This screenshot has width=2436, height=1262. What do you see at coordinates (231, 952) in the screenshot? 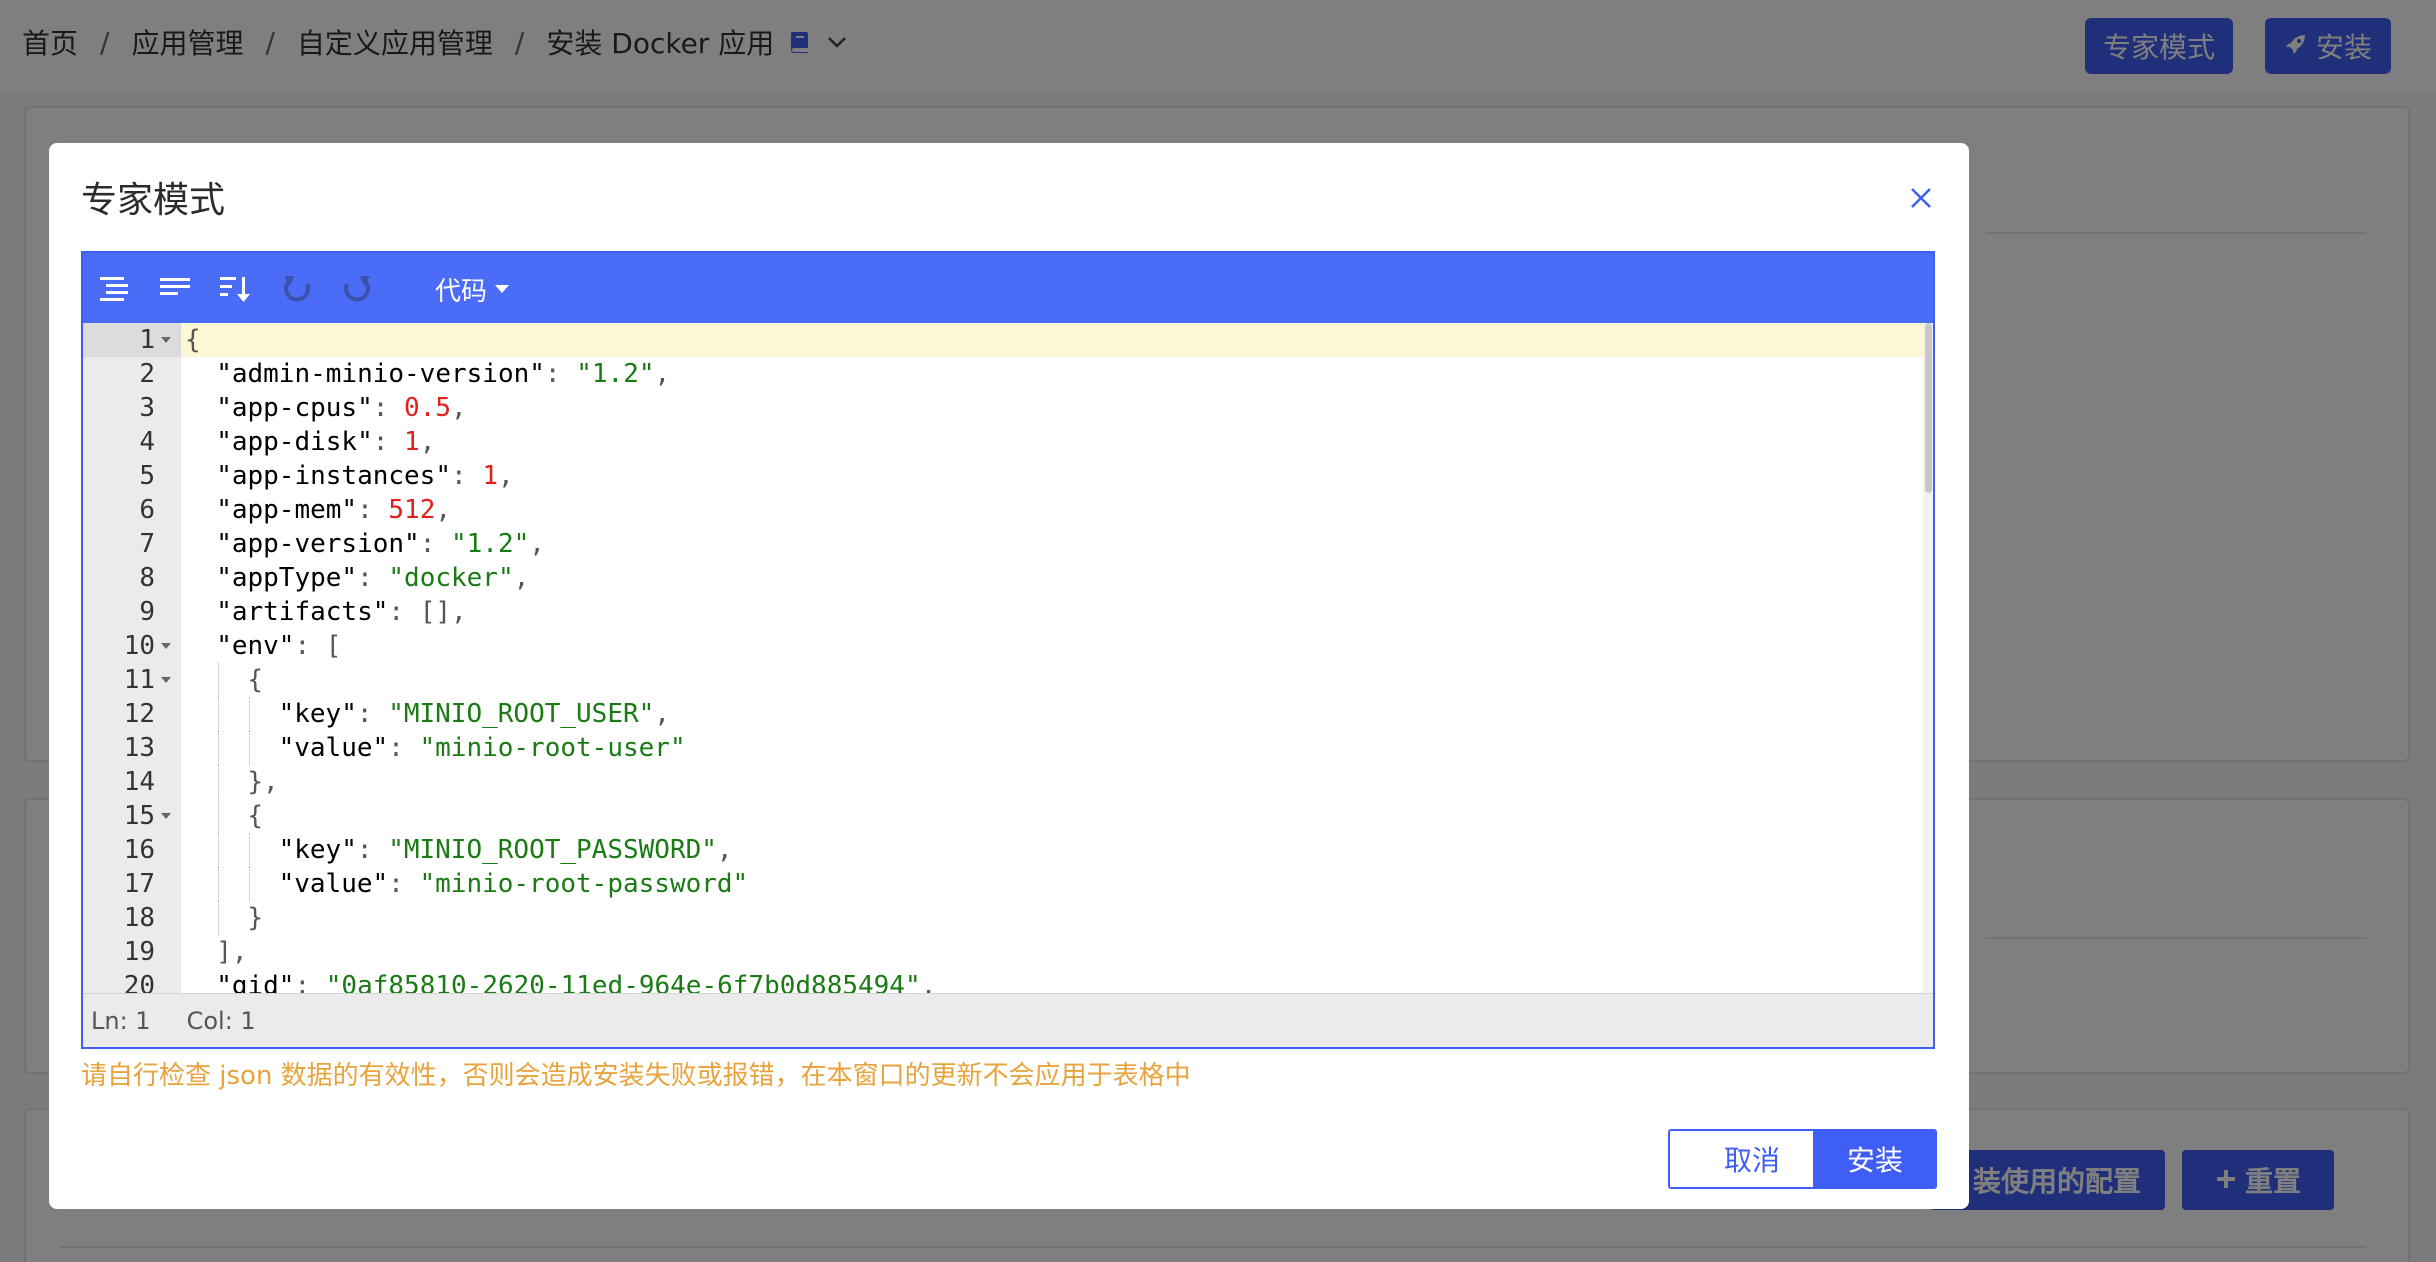
I see `code-text: ],` at bounding box center [231, 952].